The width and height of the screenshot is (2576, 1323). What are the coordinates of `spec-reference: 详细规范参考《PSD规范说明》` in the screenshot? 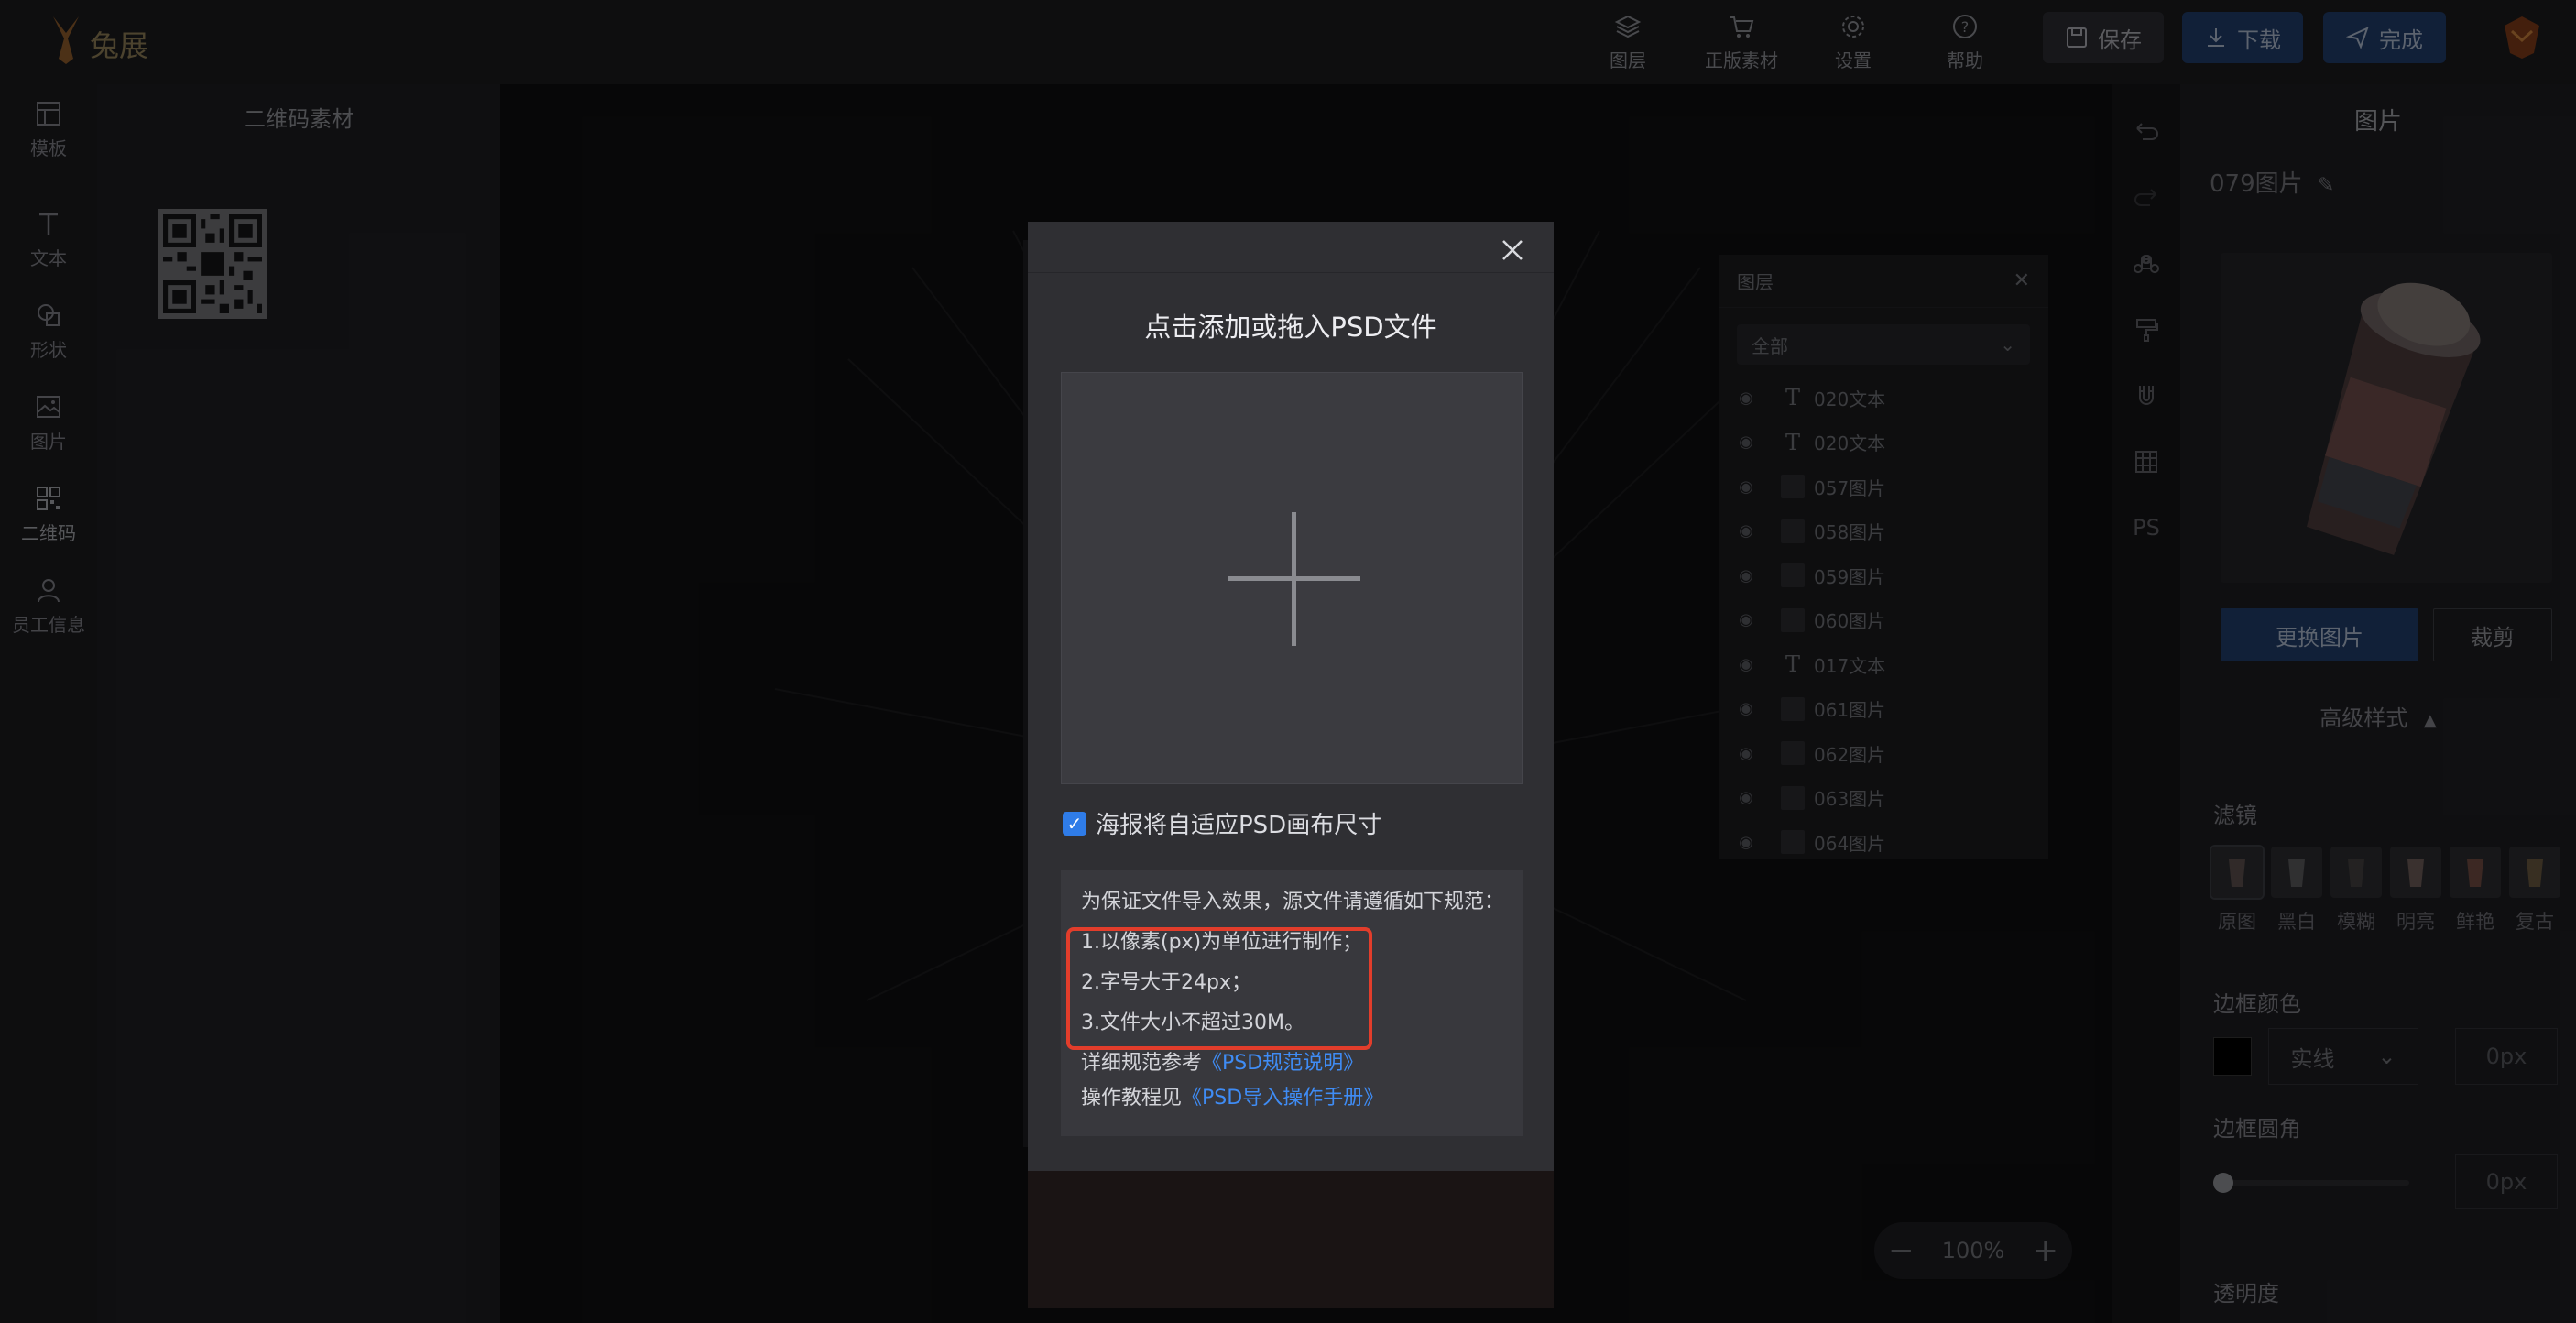 It's located at (1222, 1061).